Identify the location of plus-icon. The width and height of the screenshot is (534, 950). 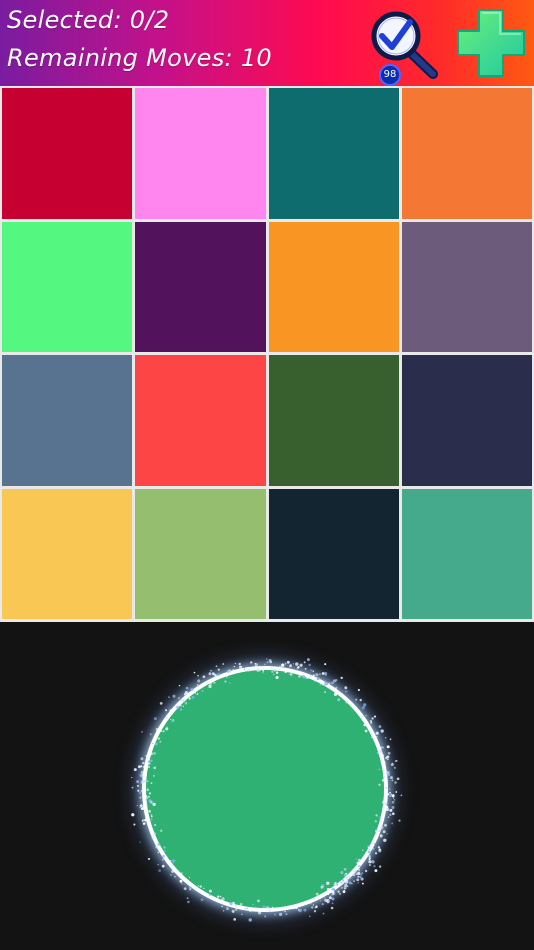
(491, 43).